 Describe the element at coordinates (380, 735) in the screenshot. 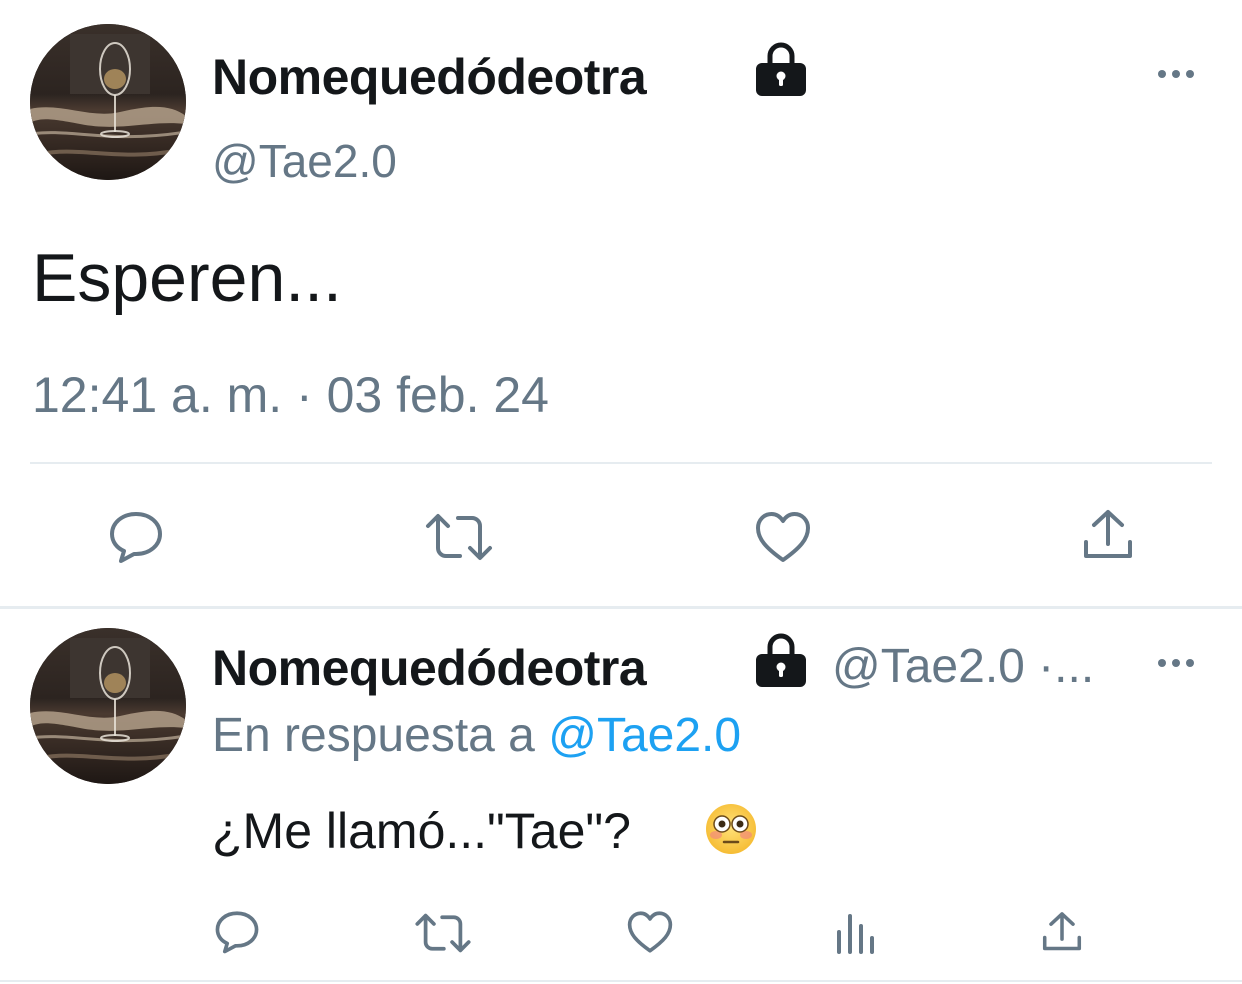

I see `replying-to-label: En respuesta a` at that location.